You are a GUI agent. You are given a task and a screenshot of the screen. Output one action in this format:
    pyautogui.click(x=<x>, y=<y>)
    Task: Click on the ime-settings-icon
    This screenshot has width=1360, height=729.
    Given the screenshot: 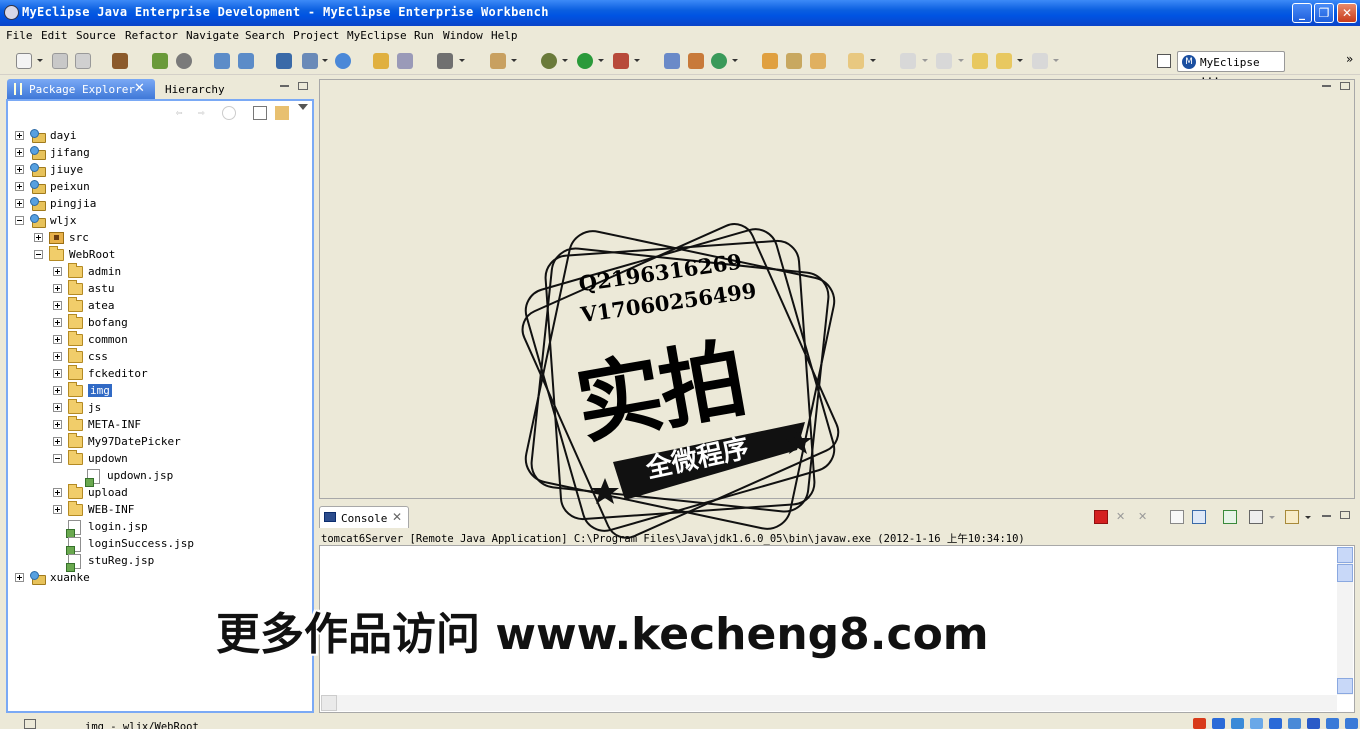 What is the action you would take?
    pyautogui.click(x=1351, y=723)
    